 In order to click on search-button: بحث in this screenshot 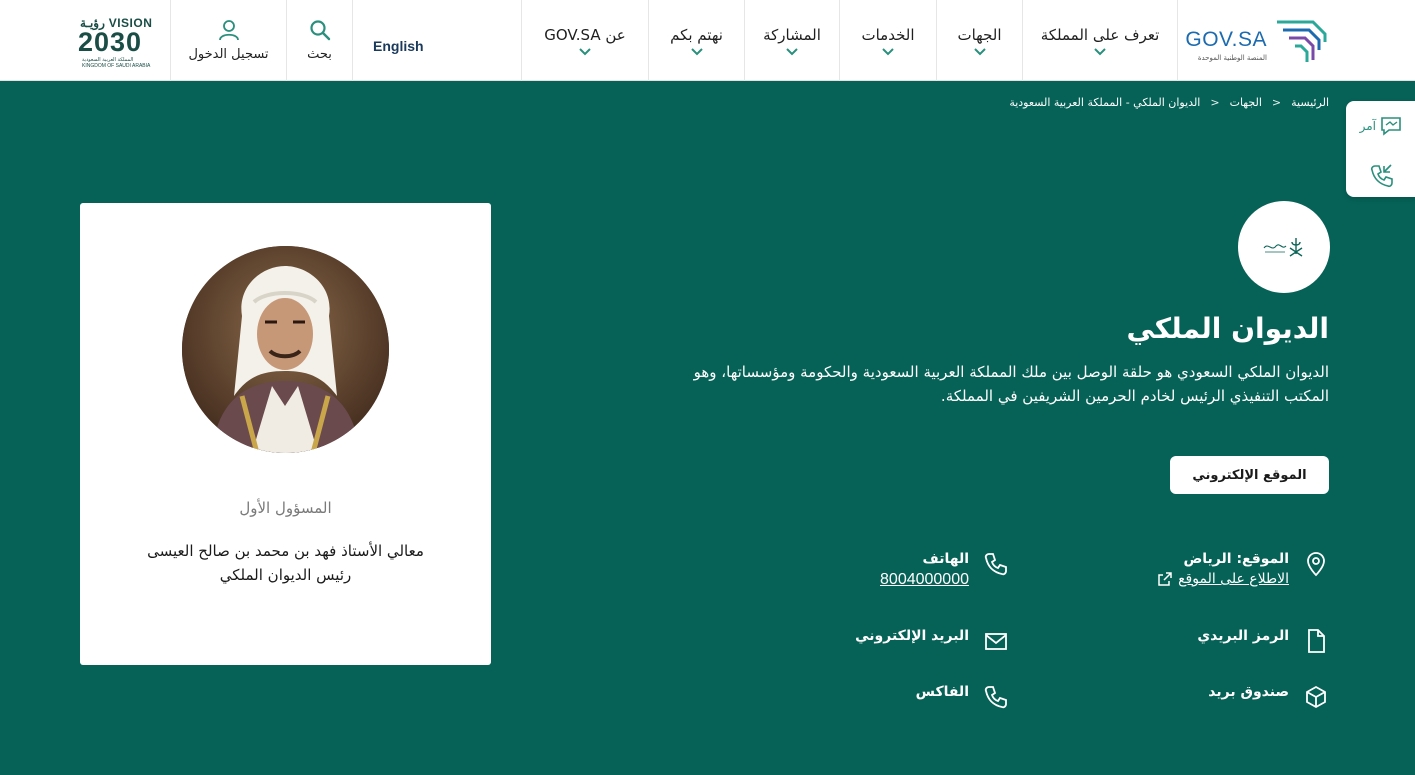, I will do `click(319, 40)`.